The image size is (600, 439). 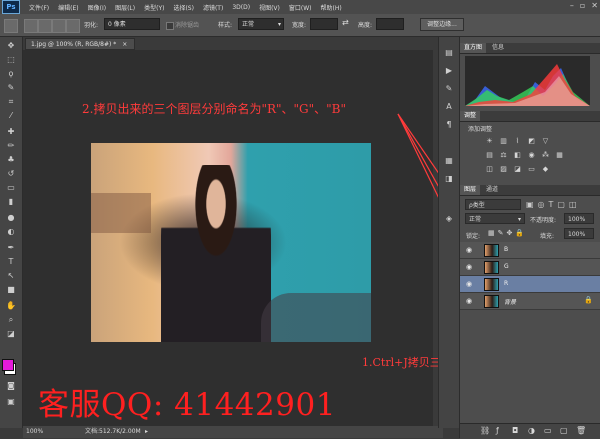 I want to click on color-balance-icon: ⚖, so click(x=503, y=155).